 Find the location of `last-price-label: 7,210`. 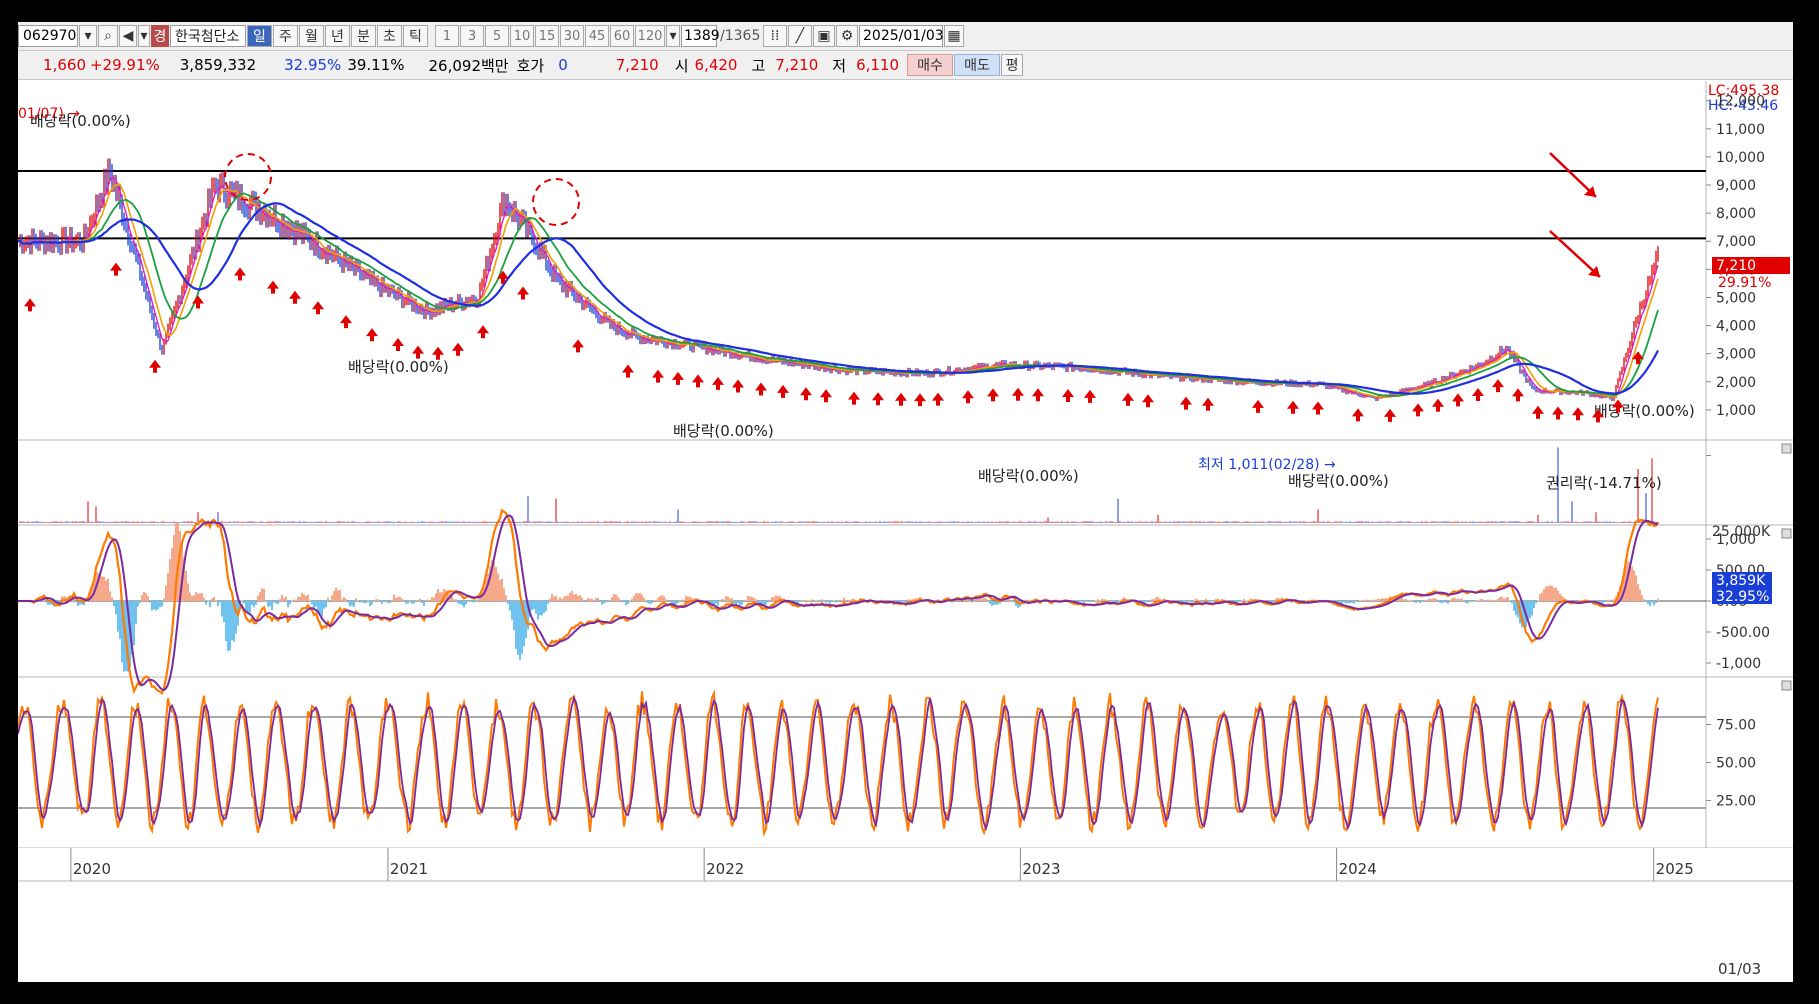

last-price-label: 7,210 is located at coordinates (1736, 266).